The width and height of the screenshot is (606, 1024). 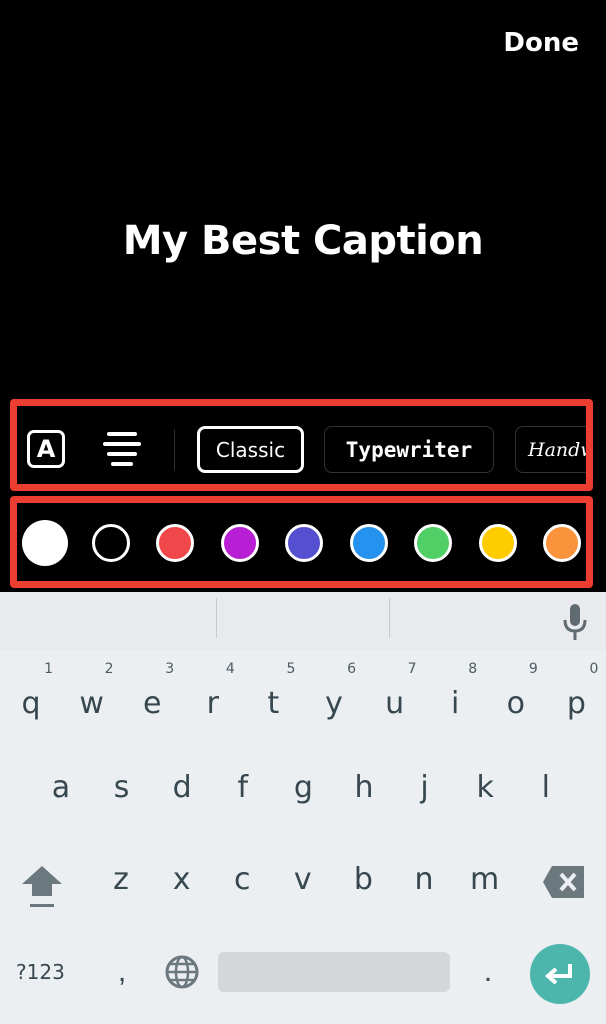 I want to click on key-a: a, so click(x=61, y=788).